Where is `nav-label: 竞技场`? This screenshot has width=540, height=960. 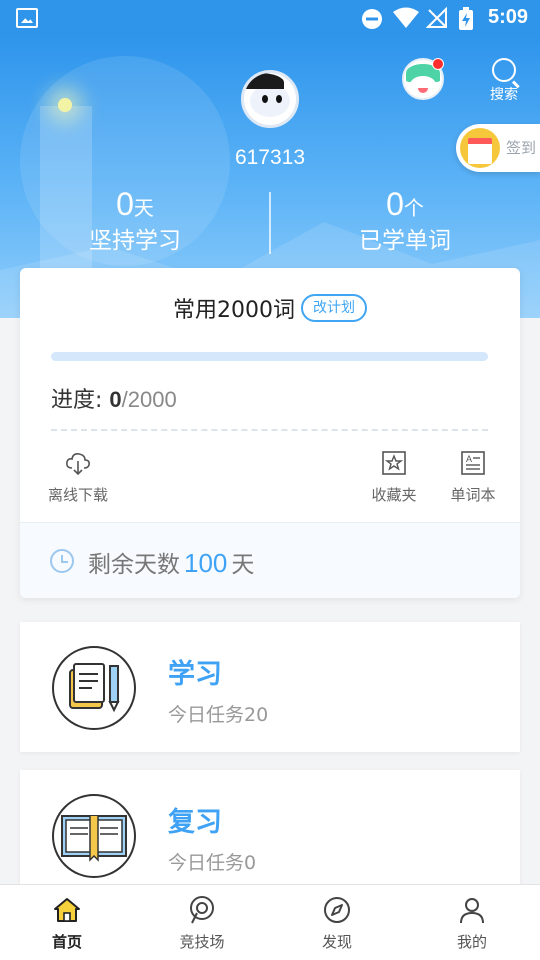 nav-label: 竞技场 is located at coordinates (202, 942).